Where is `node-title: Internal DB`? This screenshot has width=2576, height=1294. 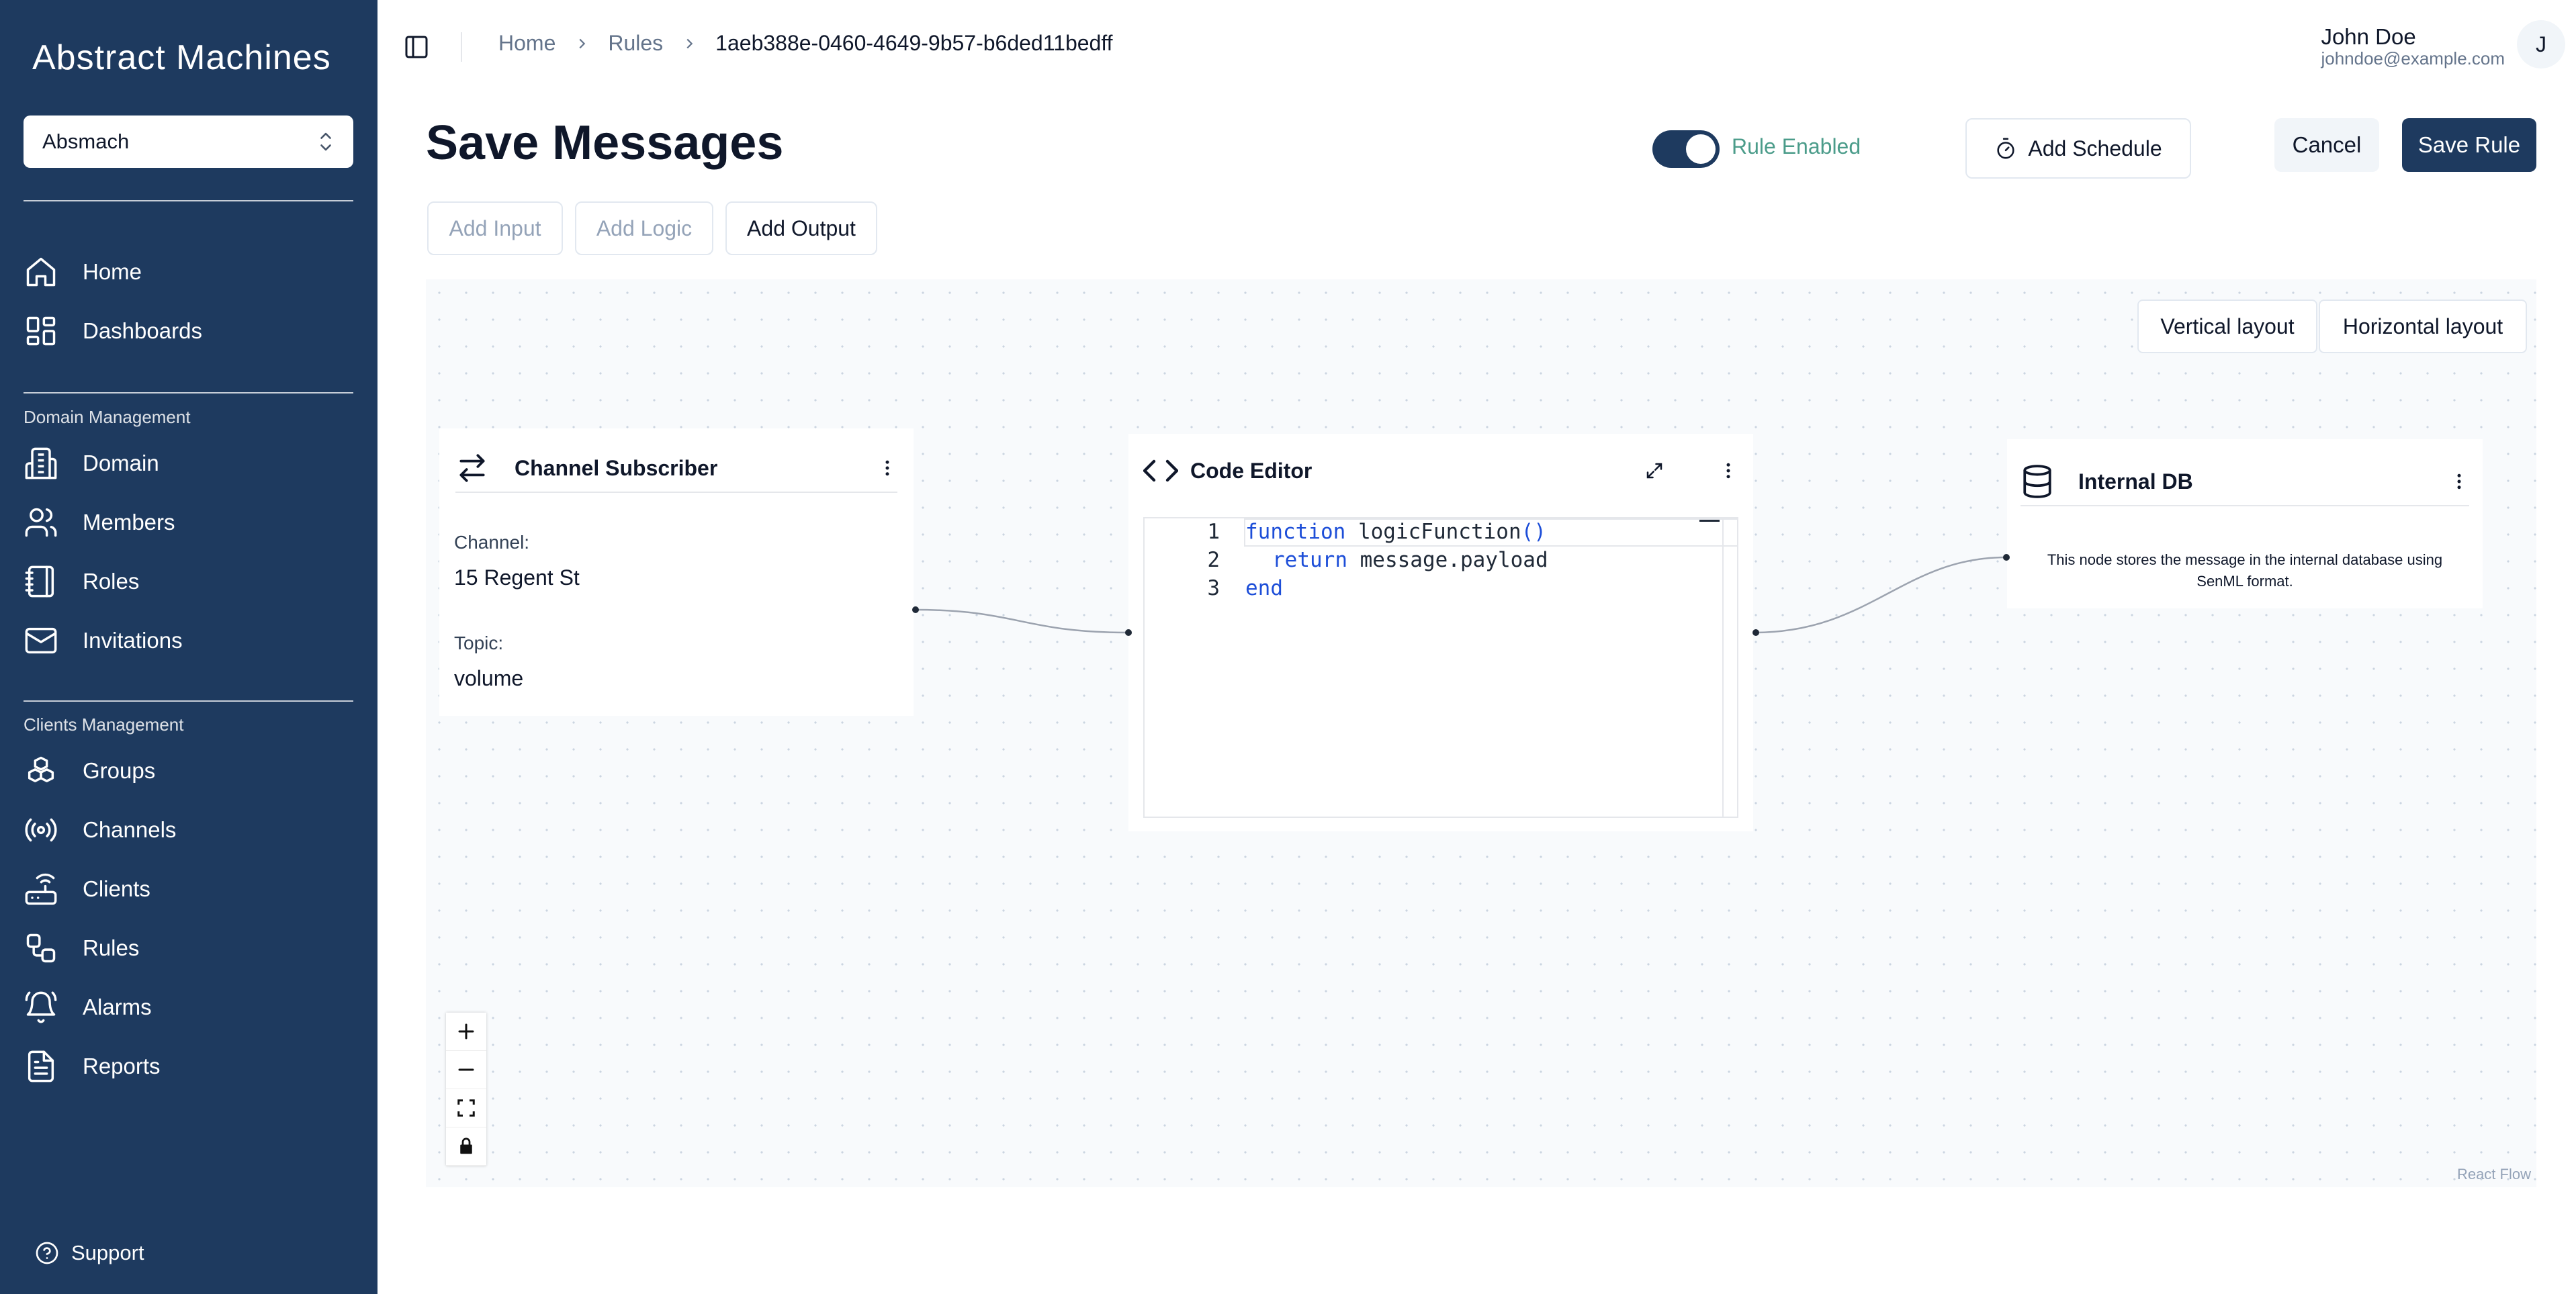 node-title: Internal DB is located at coordinates (2136, 481).